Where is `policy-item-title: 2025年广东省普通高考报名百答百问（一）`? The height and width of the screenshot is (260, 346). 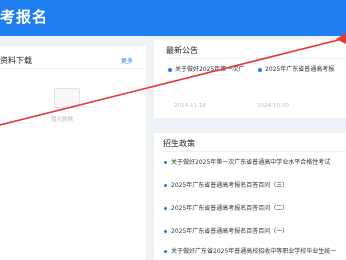 policy-item-title: 2025年广东省普通高考报名百答百问（一） is located at coordinates (230, 231).